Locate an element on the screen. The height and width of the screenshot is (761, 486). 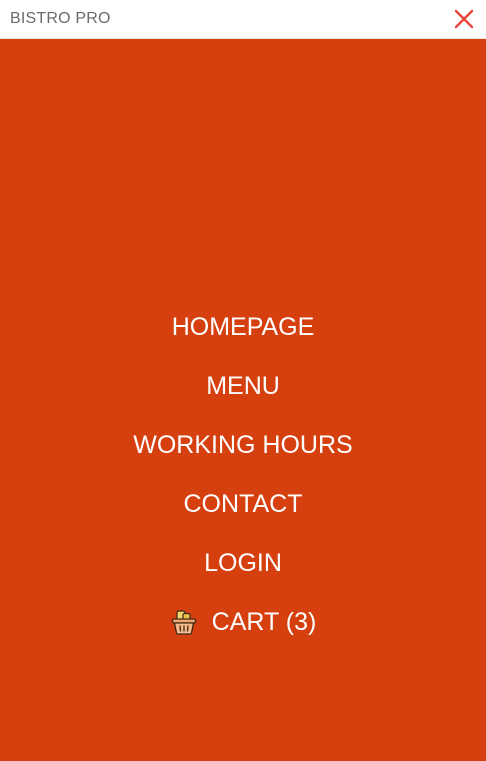
top-bar: BISTRO PRO is located at coordinates (243, 19).